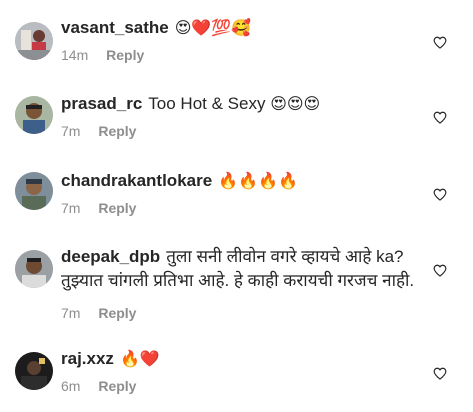 Image resolution: width=473 pixels, height=412 pixels. I want to click on username: deepak_dpb, so click(110, 256).